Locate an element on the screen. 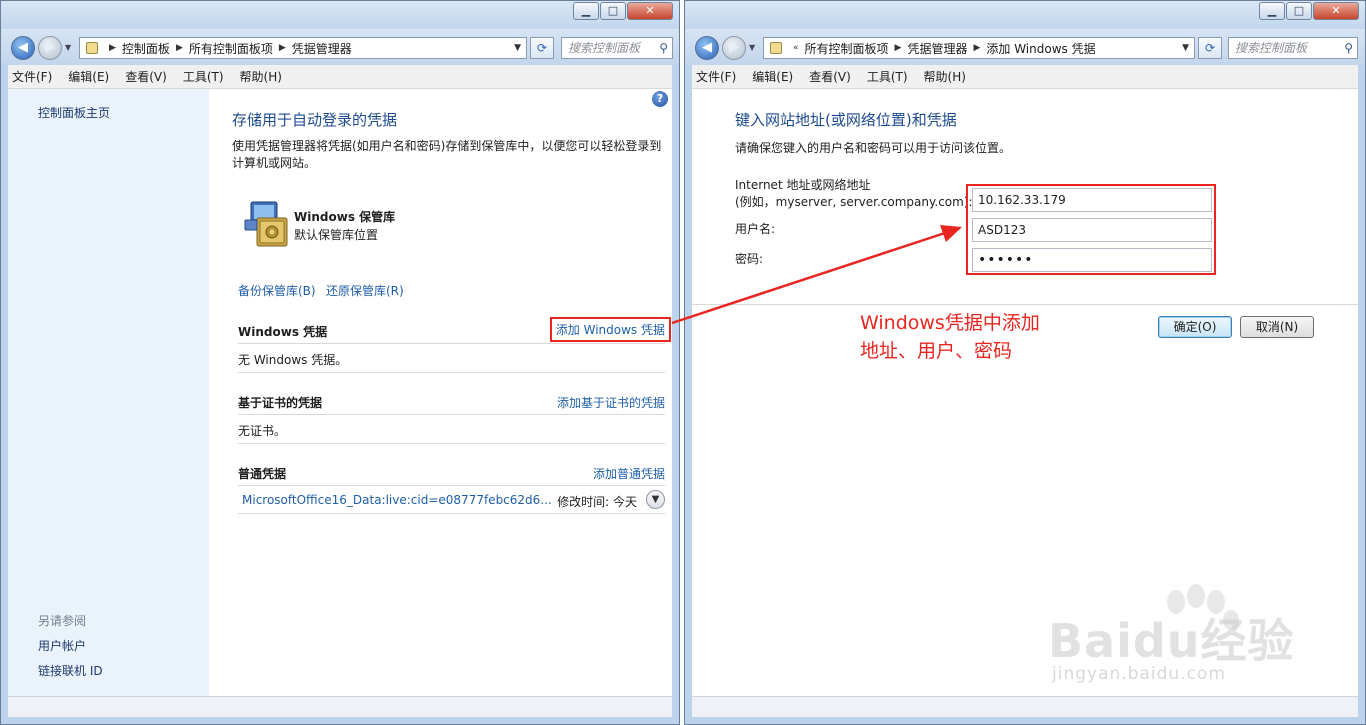 The width and height of the screenshot is (1366, 725). annotation-text: Windows凭据中添加 地址、用户、密码 is located at coordinates (950, 337).